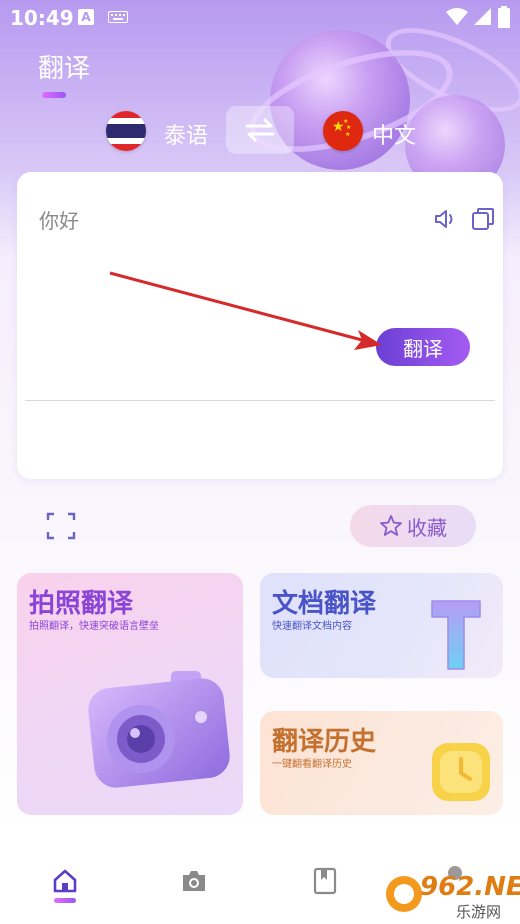 This screenshot has width=520, height=924. I want to click on star-icon, so click(391, 525).